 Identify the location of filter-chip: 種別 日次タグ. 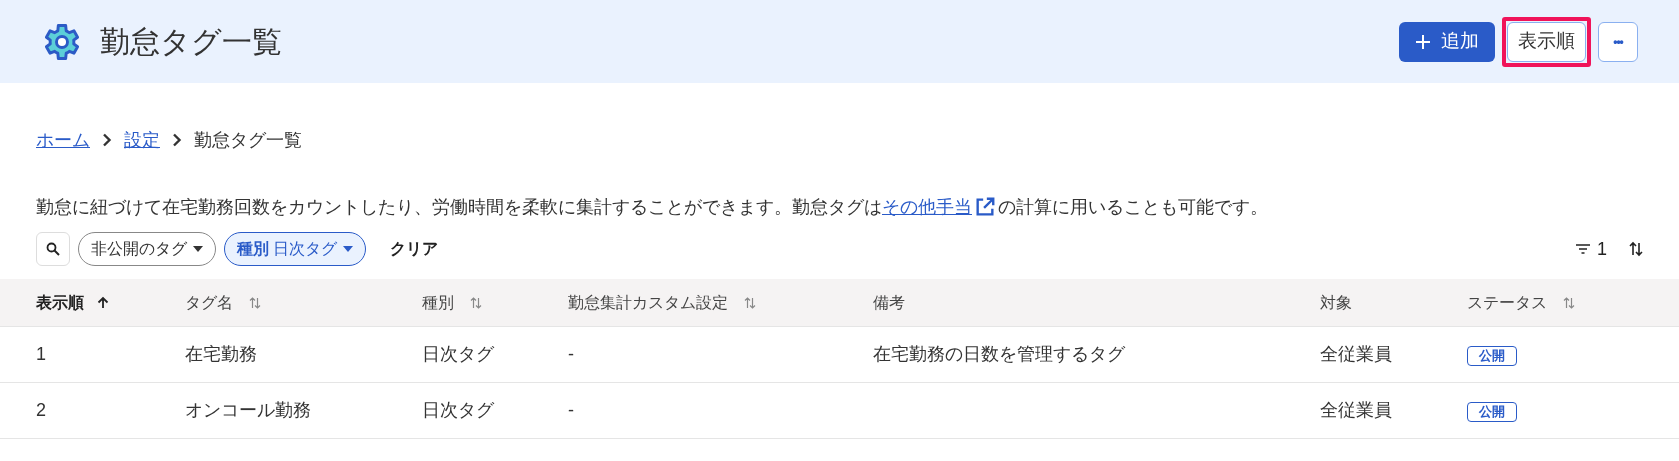
(295, 249).